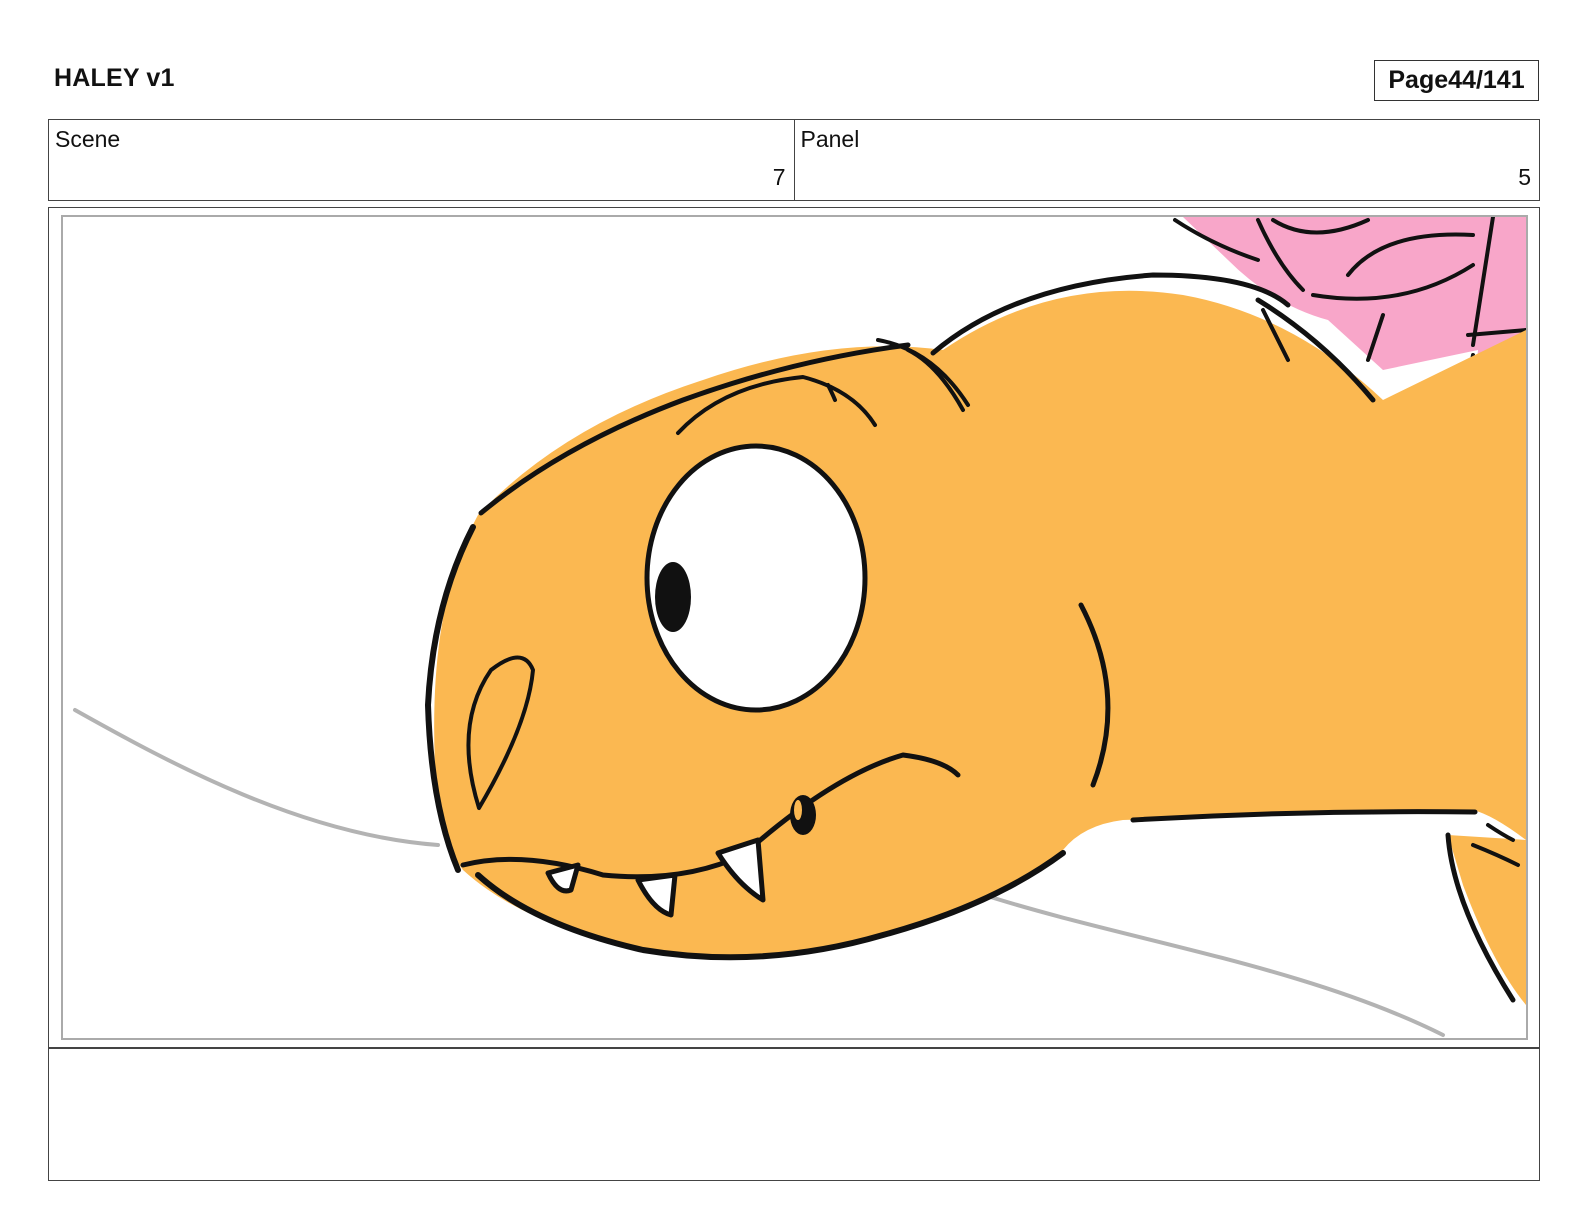 This screenshot has height=1224, width=1584. Describe the element at coordinates (794, 1114) in the screenshot. I see `notes-box` at that location.